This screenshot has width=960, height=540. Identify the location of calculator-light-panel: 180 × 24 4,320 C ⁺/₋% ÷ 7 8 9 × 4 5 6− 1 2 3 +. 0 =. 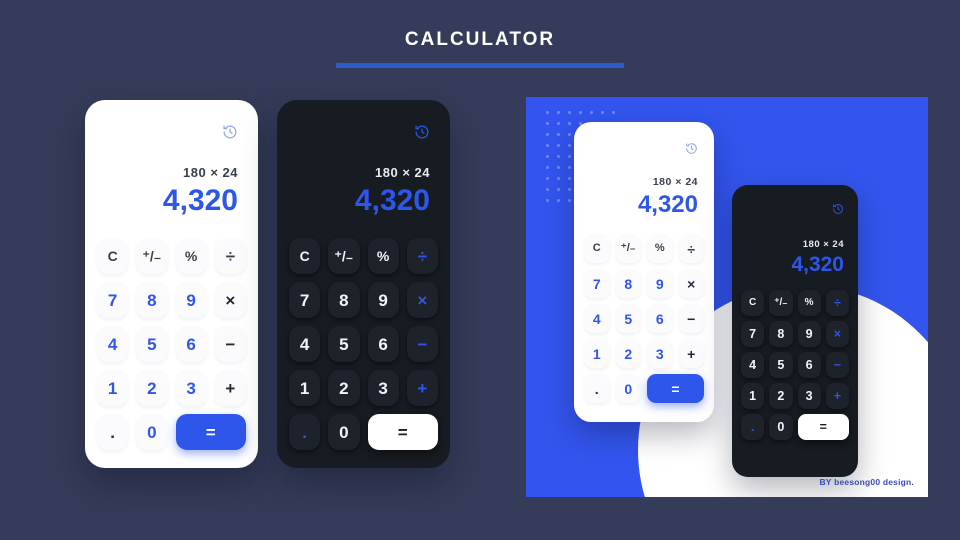
(644, 272).